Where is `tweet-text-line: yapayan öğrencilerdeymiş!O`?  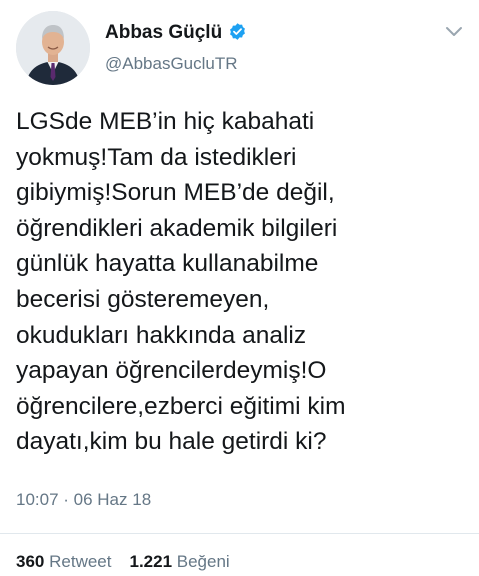 tweet-text-line: yapayan öğrencilerdeymiş!O is located at coordinates (171, 371).